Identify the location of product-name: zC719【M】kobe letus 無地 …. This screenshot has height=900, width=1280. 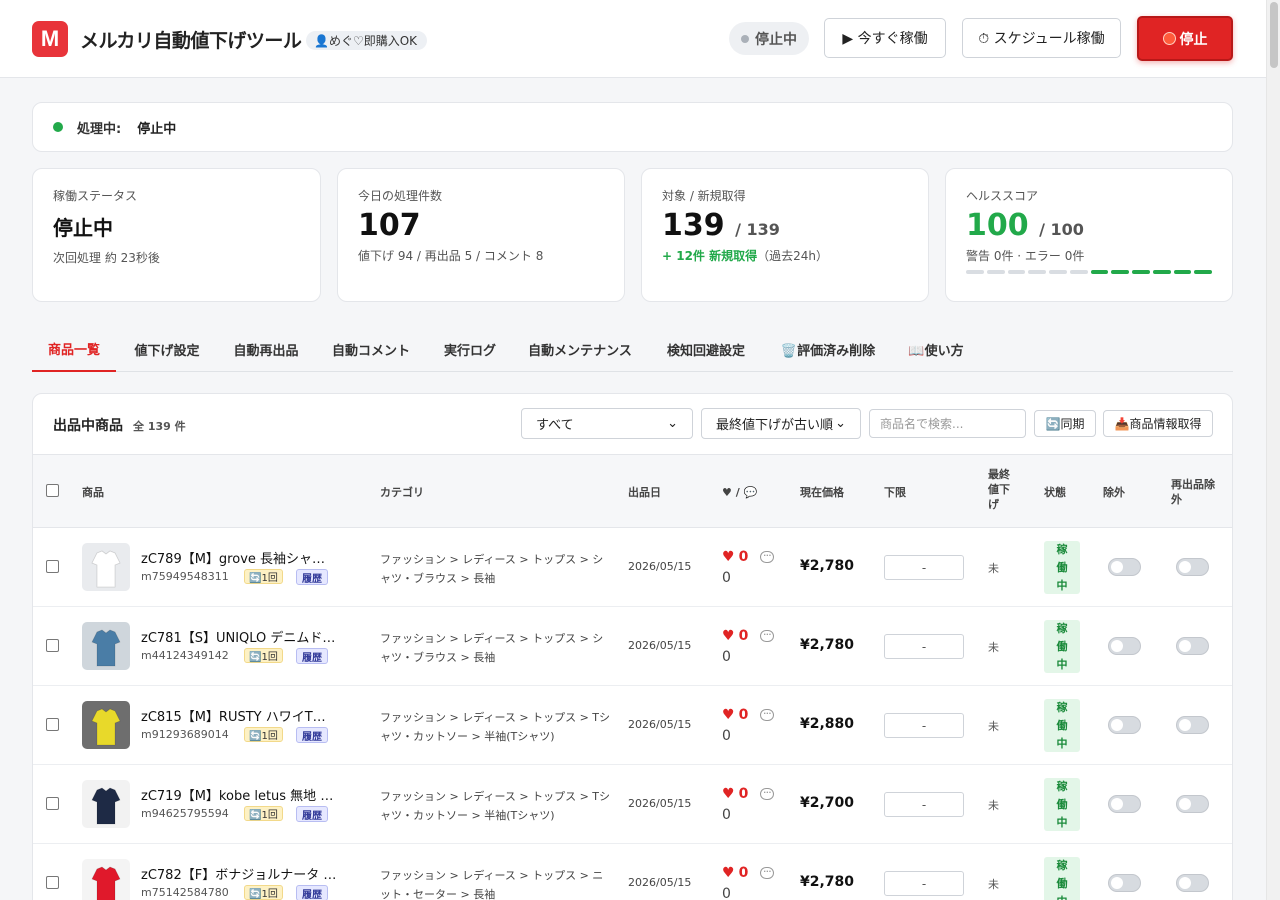
(237, 794).